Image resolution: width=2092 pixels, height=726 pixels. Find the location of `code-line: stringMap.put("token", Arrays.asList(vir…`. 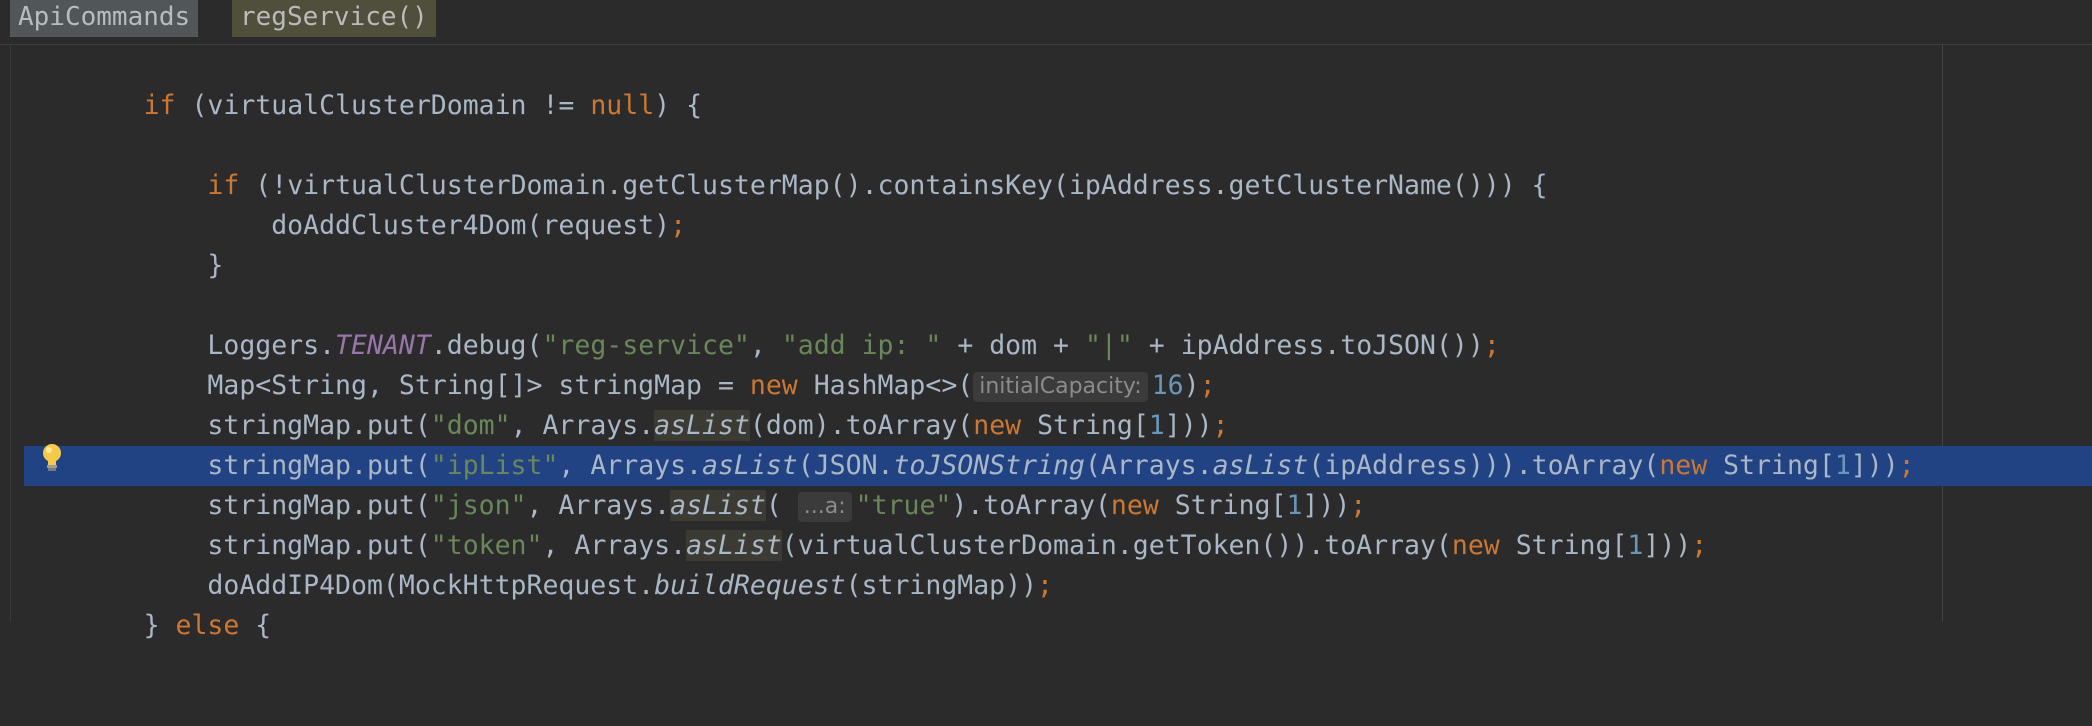

code-line: stringMap.put("token", Arrays.asList(vir… is located at coordinates (854, 545).